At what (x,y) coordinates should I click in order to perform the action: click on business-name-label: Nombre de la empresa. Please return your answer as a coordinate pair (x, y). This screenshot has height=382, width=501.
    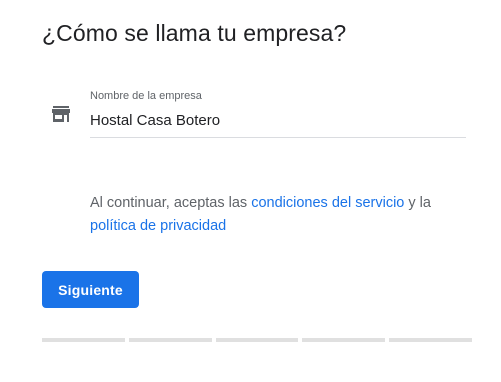
    Looking at the image, I should click on (146, 96).